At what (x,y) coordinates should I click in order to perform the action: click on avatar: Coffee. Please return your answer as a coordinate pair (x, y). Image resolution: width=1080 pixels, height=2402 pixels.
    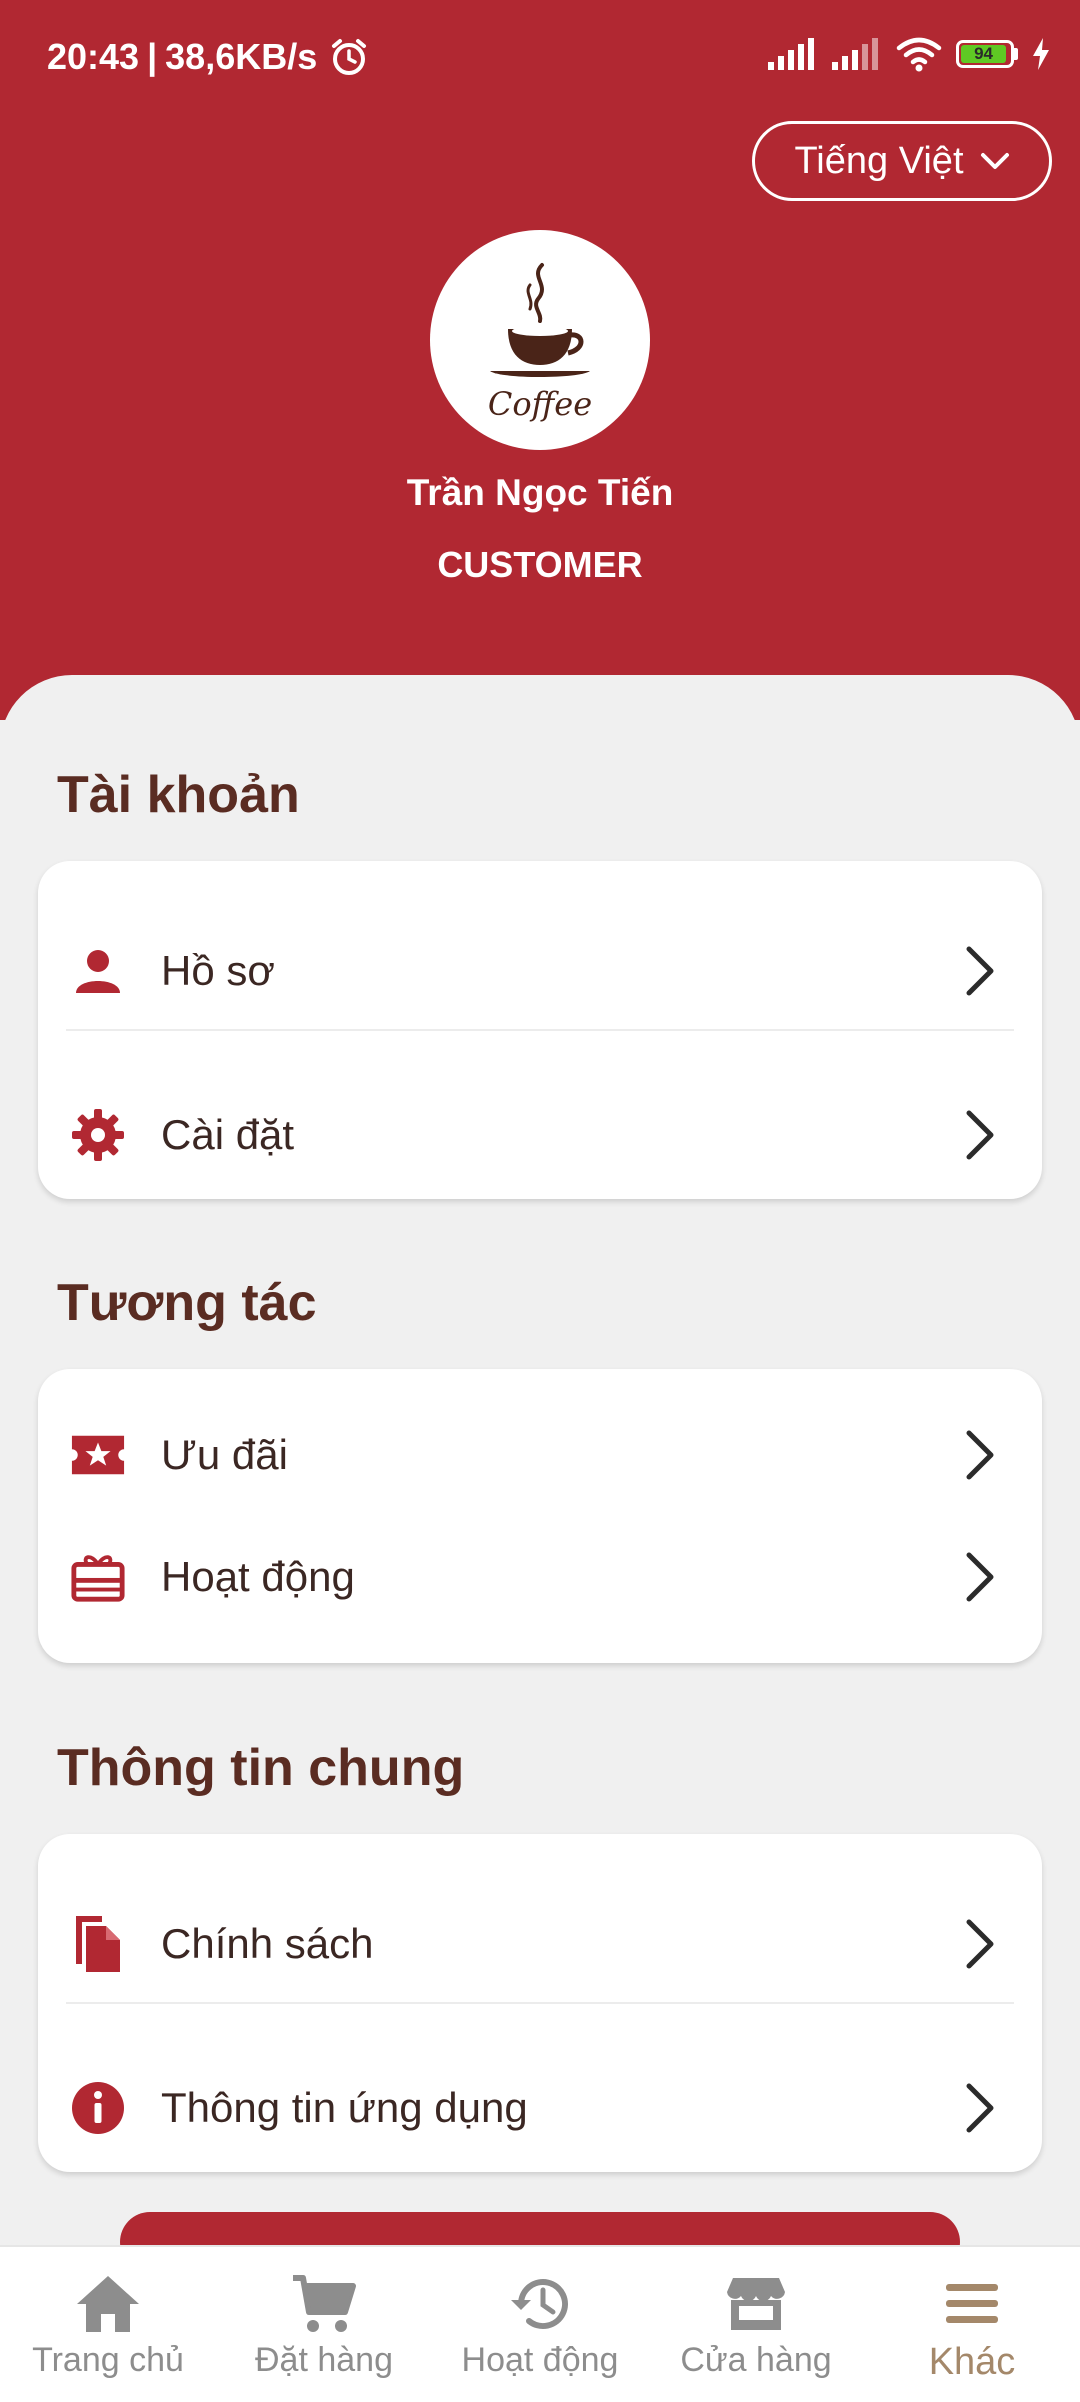
    Looking at the image, I should click on (540, 340).